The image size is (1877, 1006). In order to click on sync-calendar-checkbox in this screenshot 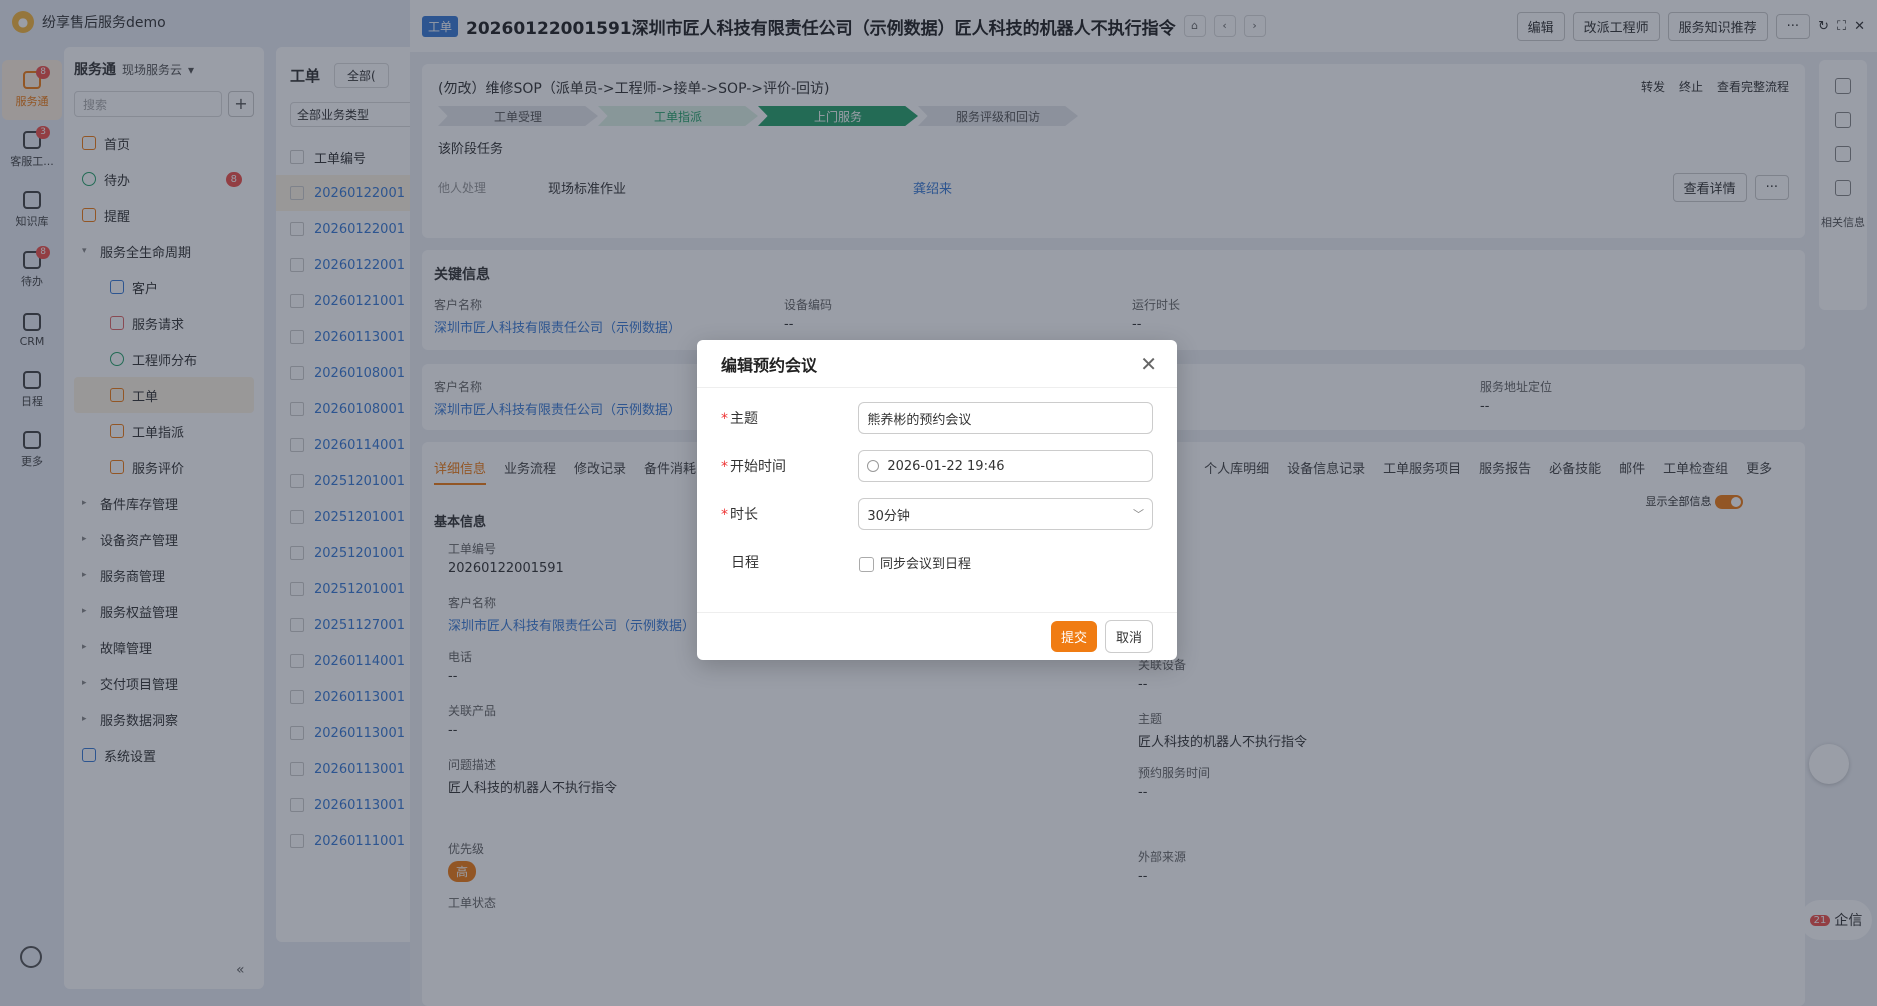, I will do `click(866, 564)`.